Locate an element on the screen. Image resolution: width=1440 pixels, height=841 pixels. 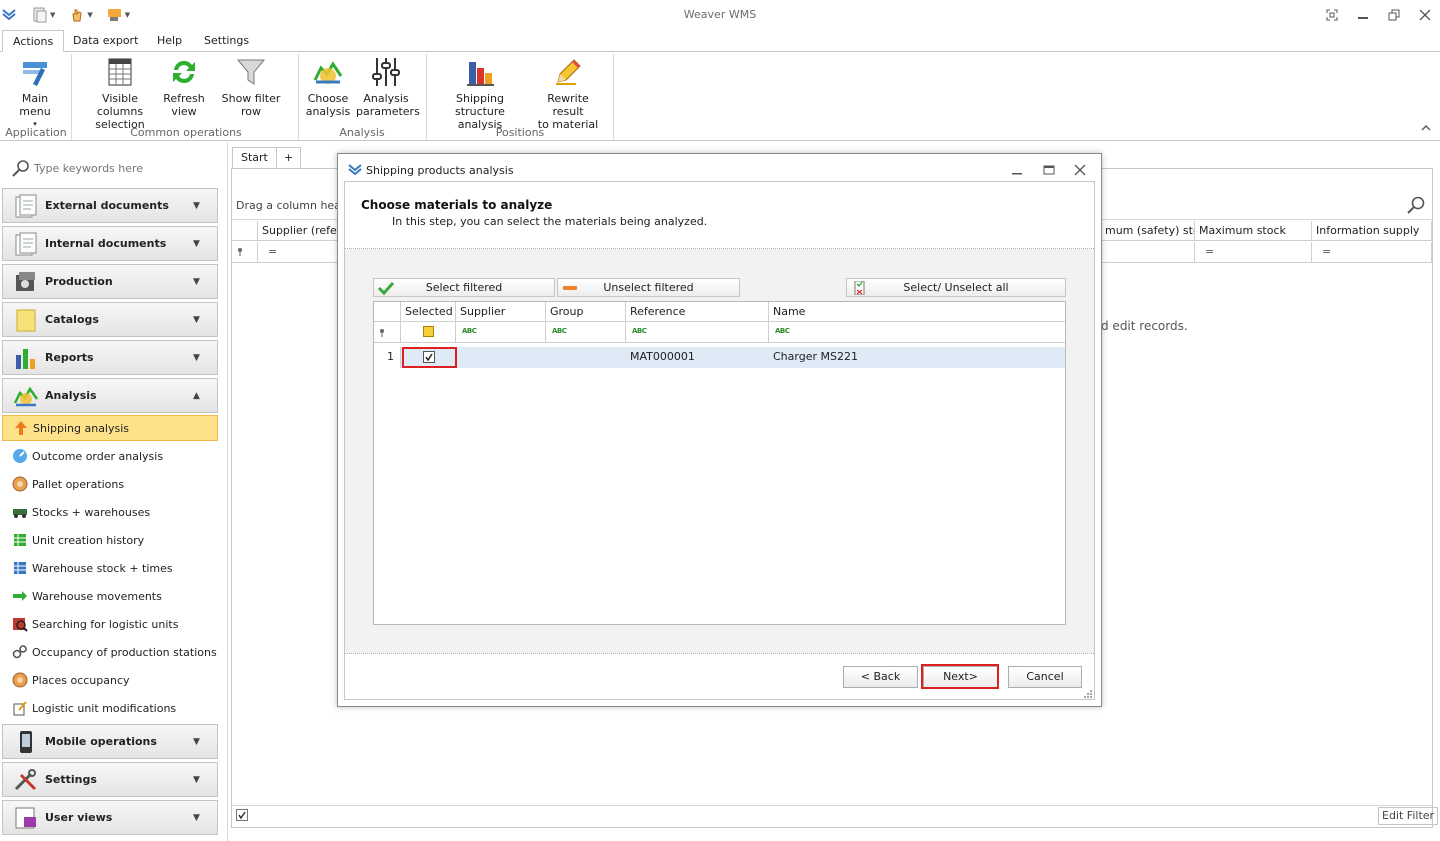
cell-name: Charger MS221 is located at coordinates (917, 357).